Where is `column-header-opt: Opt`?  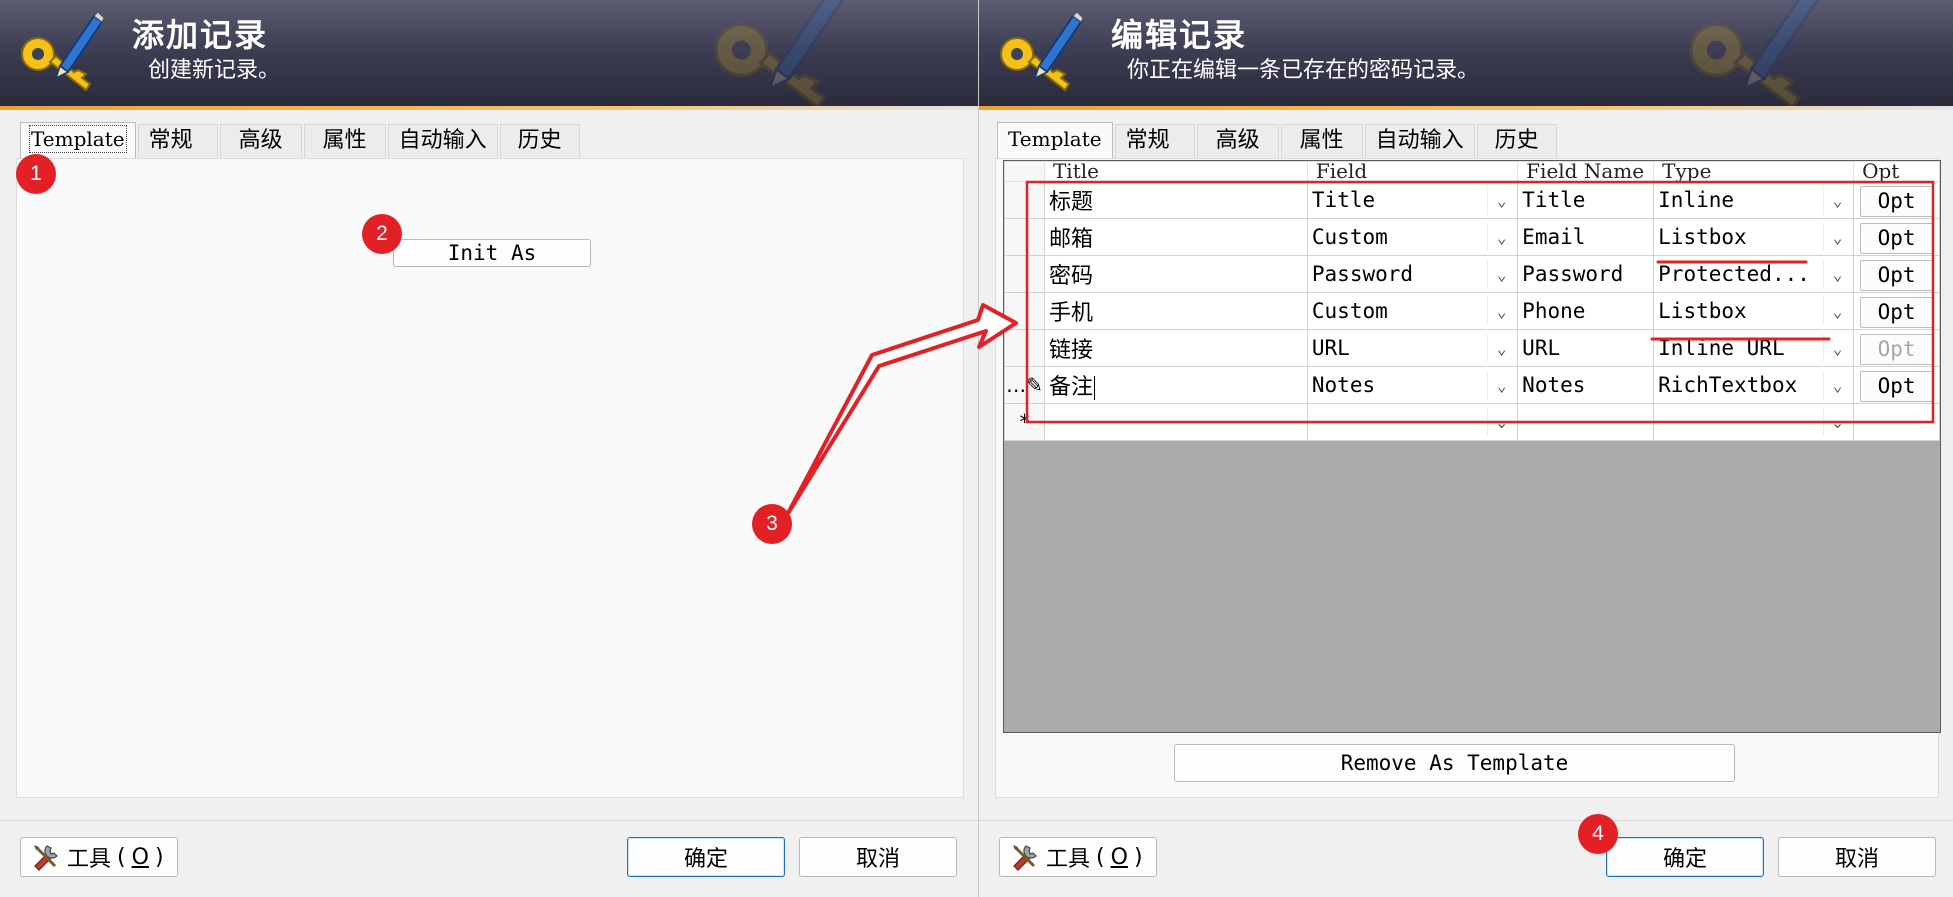
column-header-opt: Opt is located at coordinates (1896, 171).